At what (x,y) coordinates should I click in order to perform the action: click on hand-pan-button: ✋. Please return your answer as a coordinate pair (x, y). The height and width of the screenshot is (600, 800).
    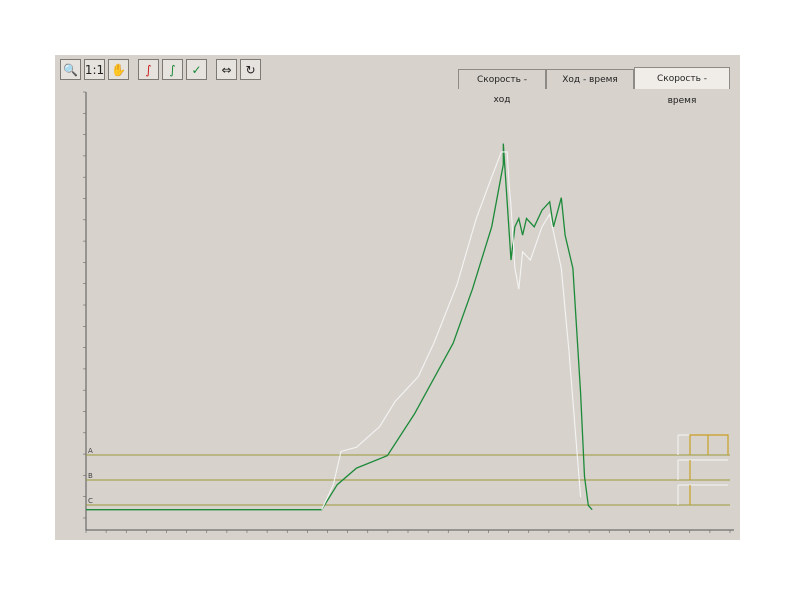
    Looking at the image, I should click on (118, 69).